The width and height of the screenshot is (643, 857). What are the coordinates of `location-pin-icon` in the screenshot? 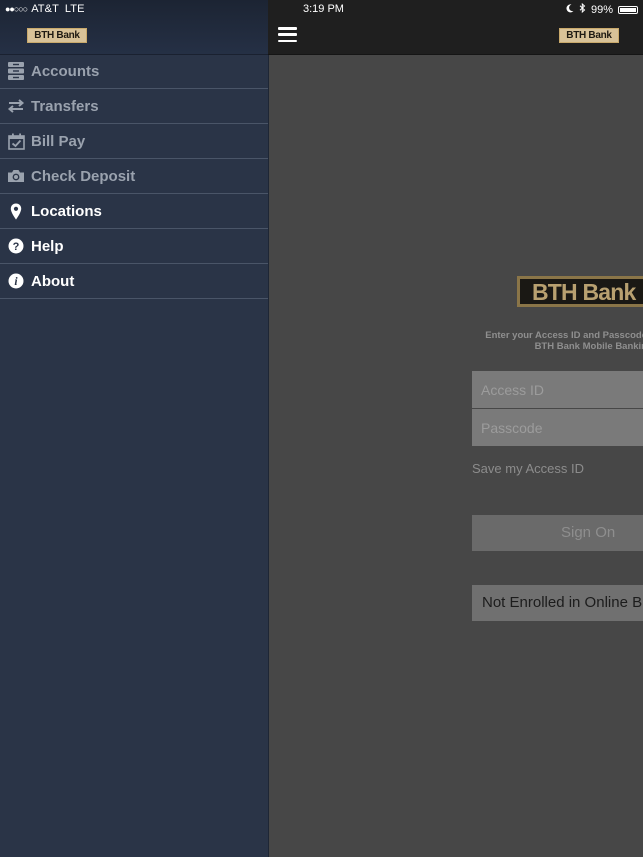 It's located at (16, 211).